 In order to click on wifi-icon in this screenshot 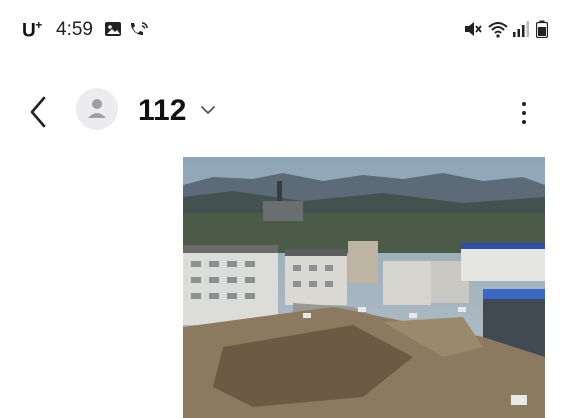, I will do `click(498, 30)`.